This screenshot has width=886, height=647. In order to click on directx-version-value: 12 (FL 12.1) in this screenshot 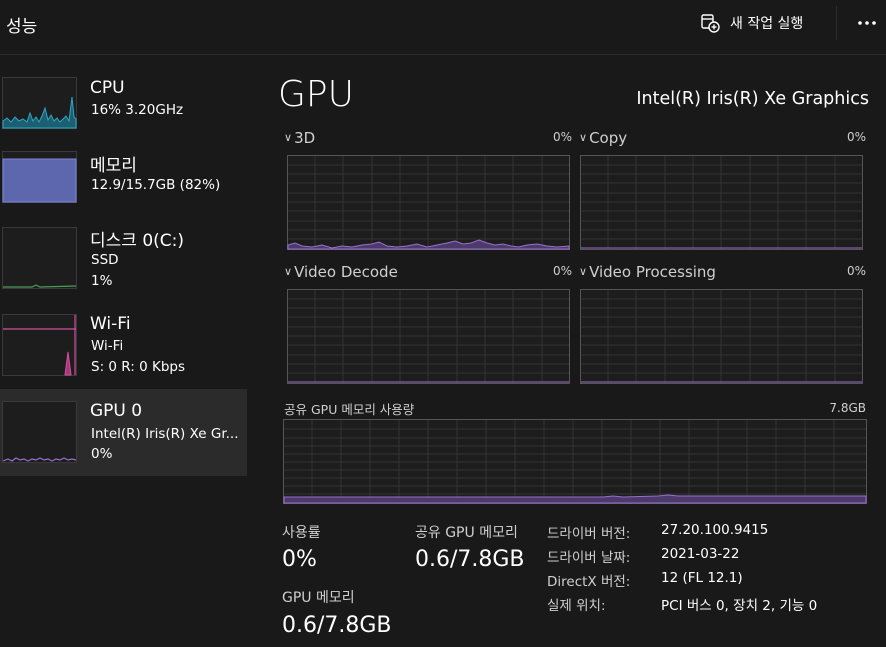, I will do `click(702, 578)`.